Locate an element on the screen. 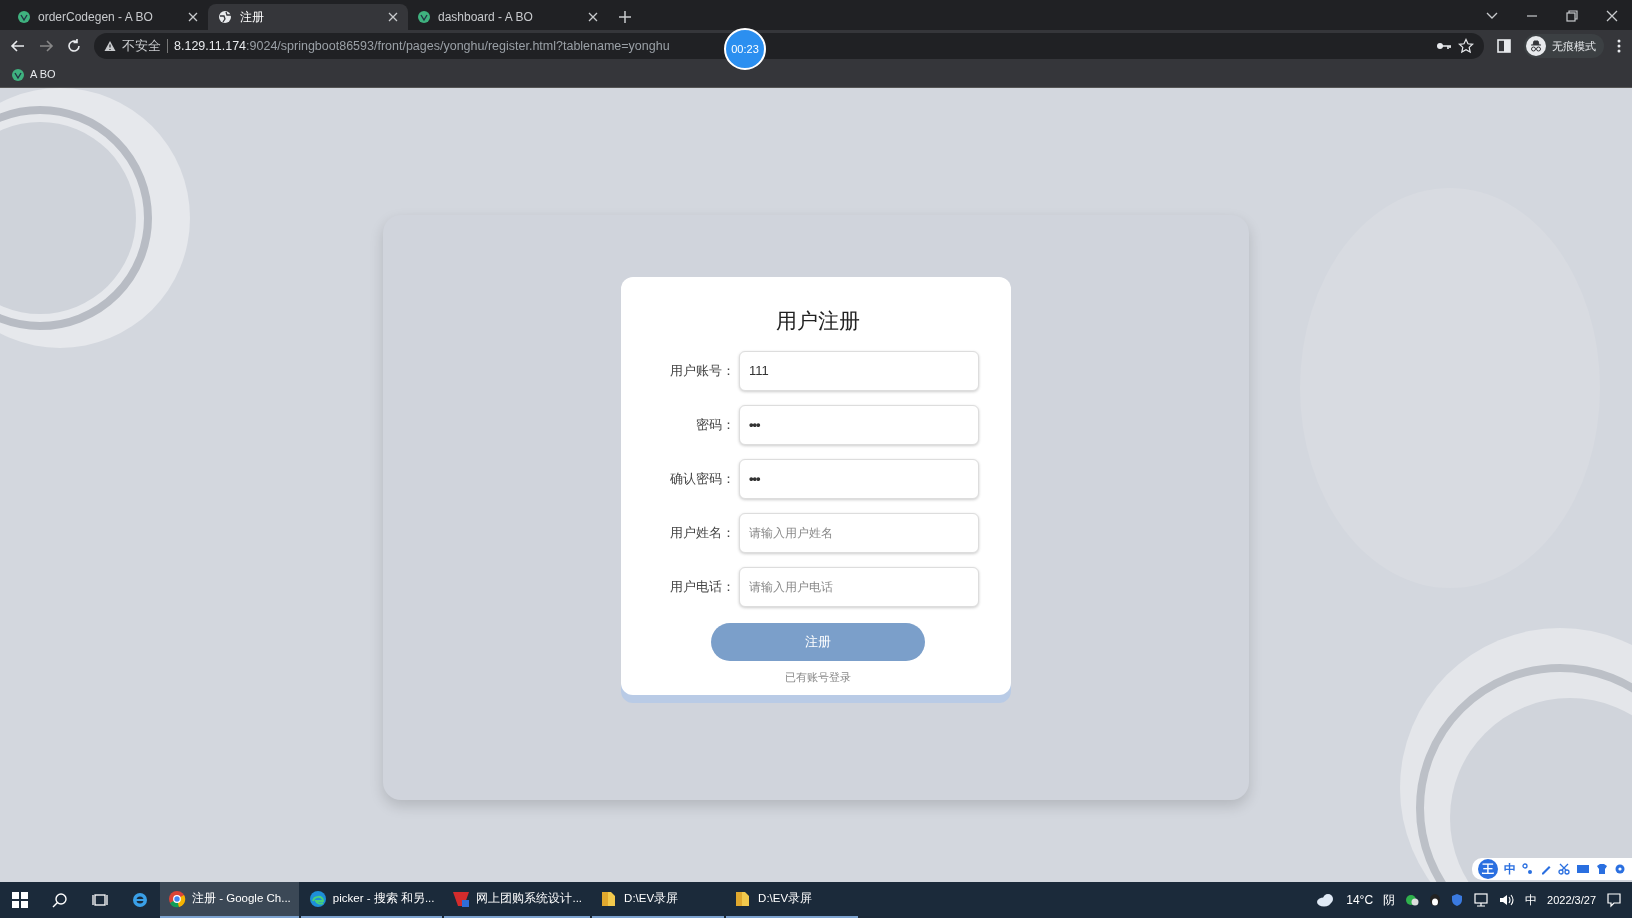 The width and height of the screenshot is (1632, 918). settings-icon is located at coordinates (1620, 869).